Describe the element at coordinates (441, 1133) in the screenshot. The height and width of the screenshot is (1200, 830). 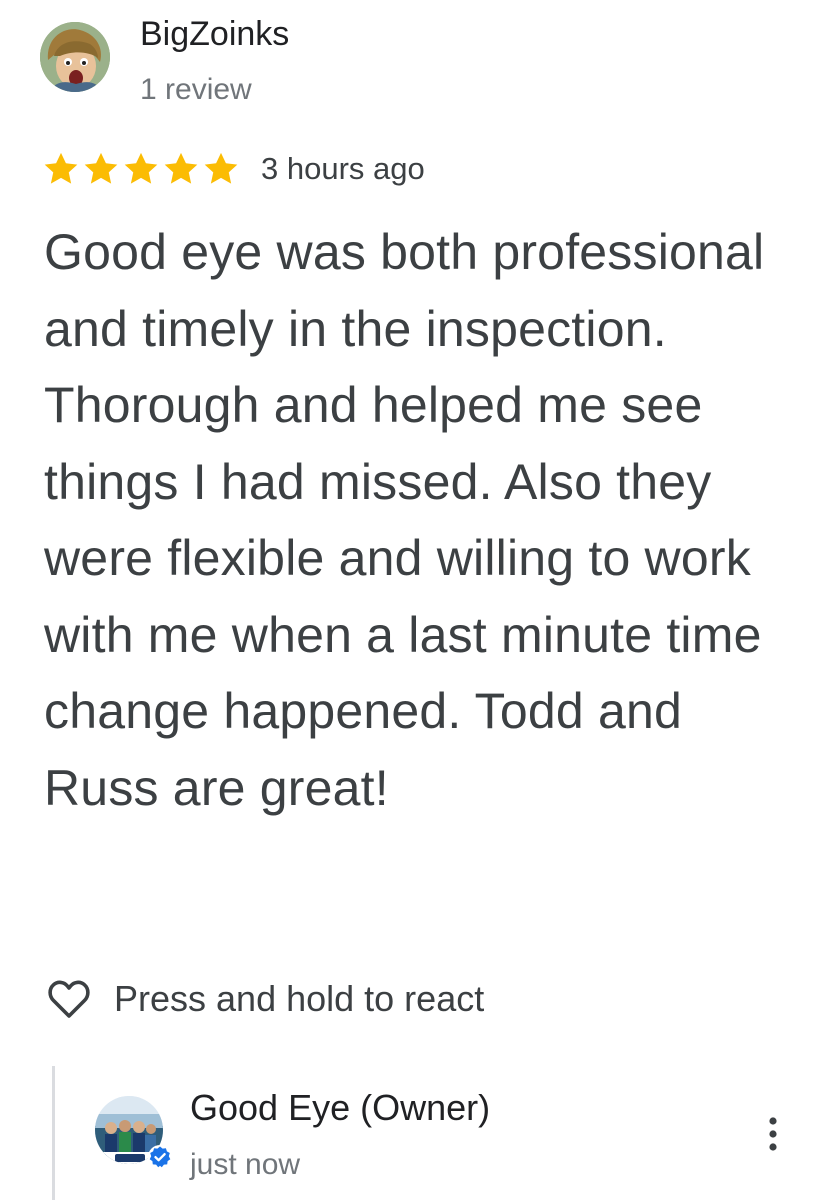
I see `owner-reply: Good Eye (Owner) just now` at that location.